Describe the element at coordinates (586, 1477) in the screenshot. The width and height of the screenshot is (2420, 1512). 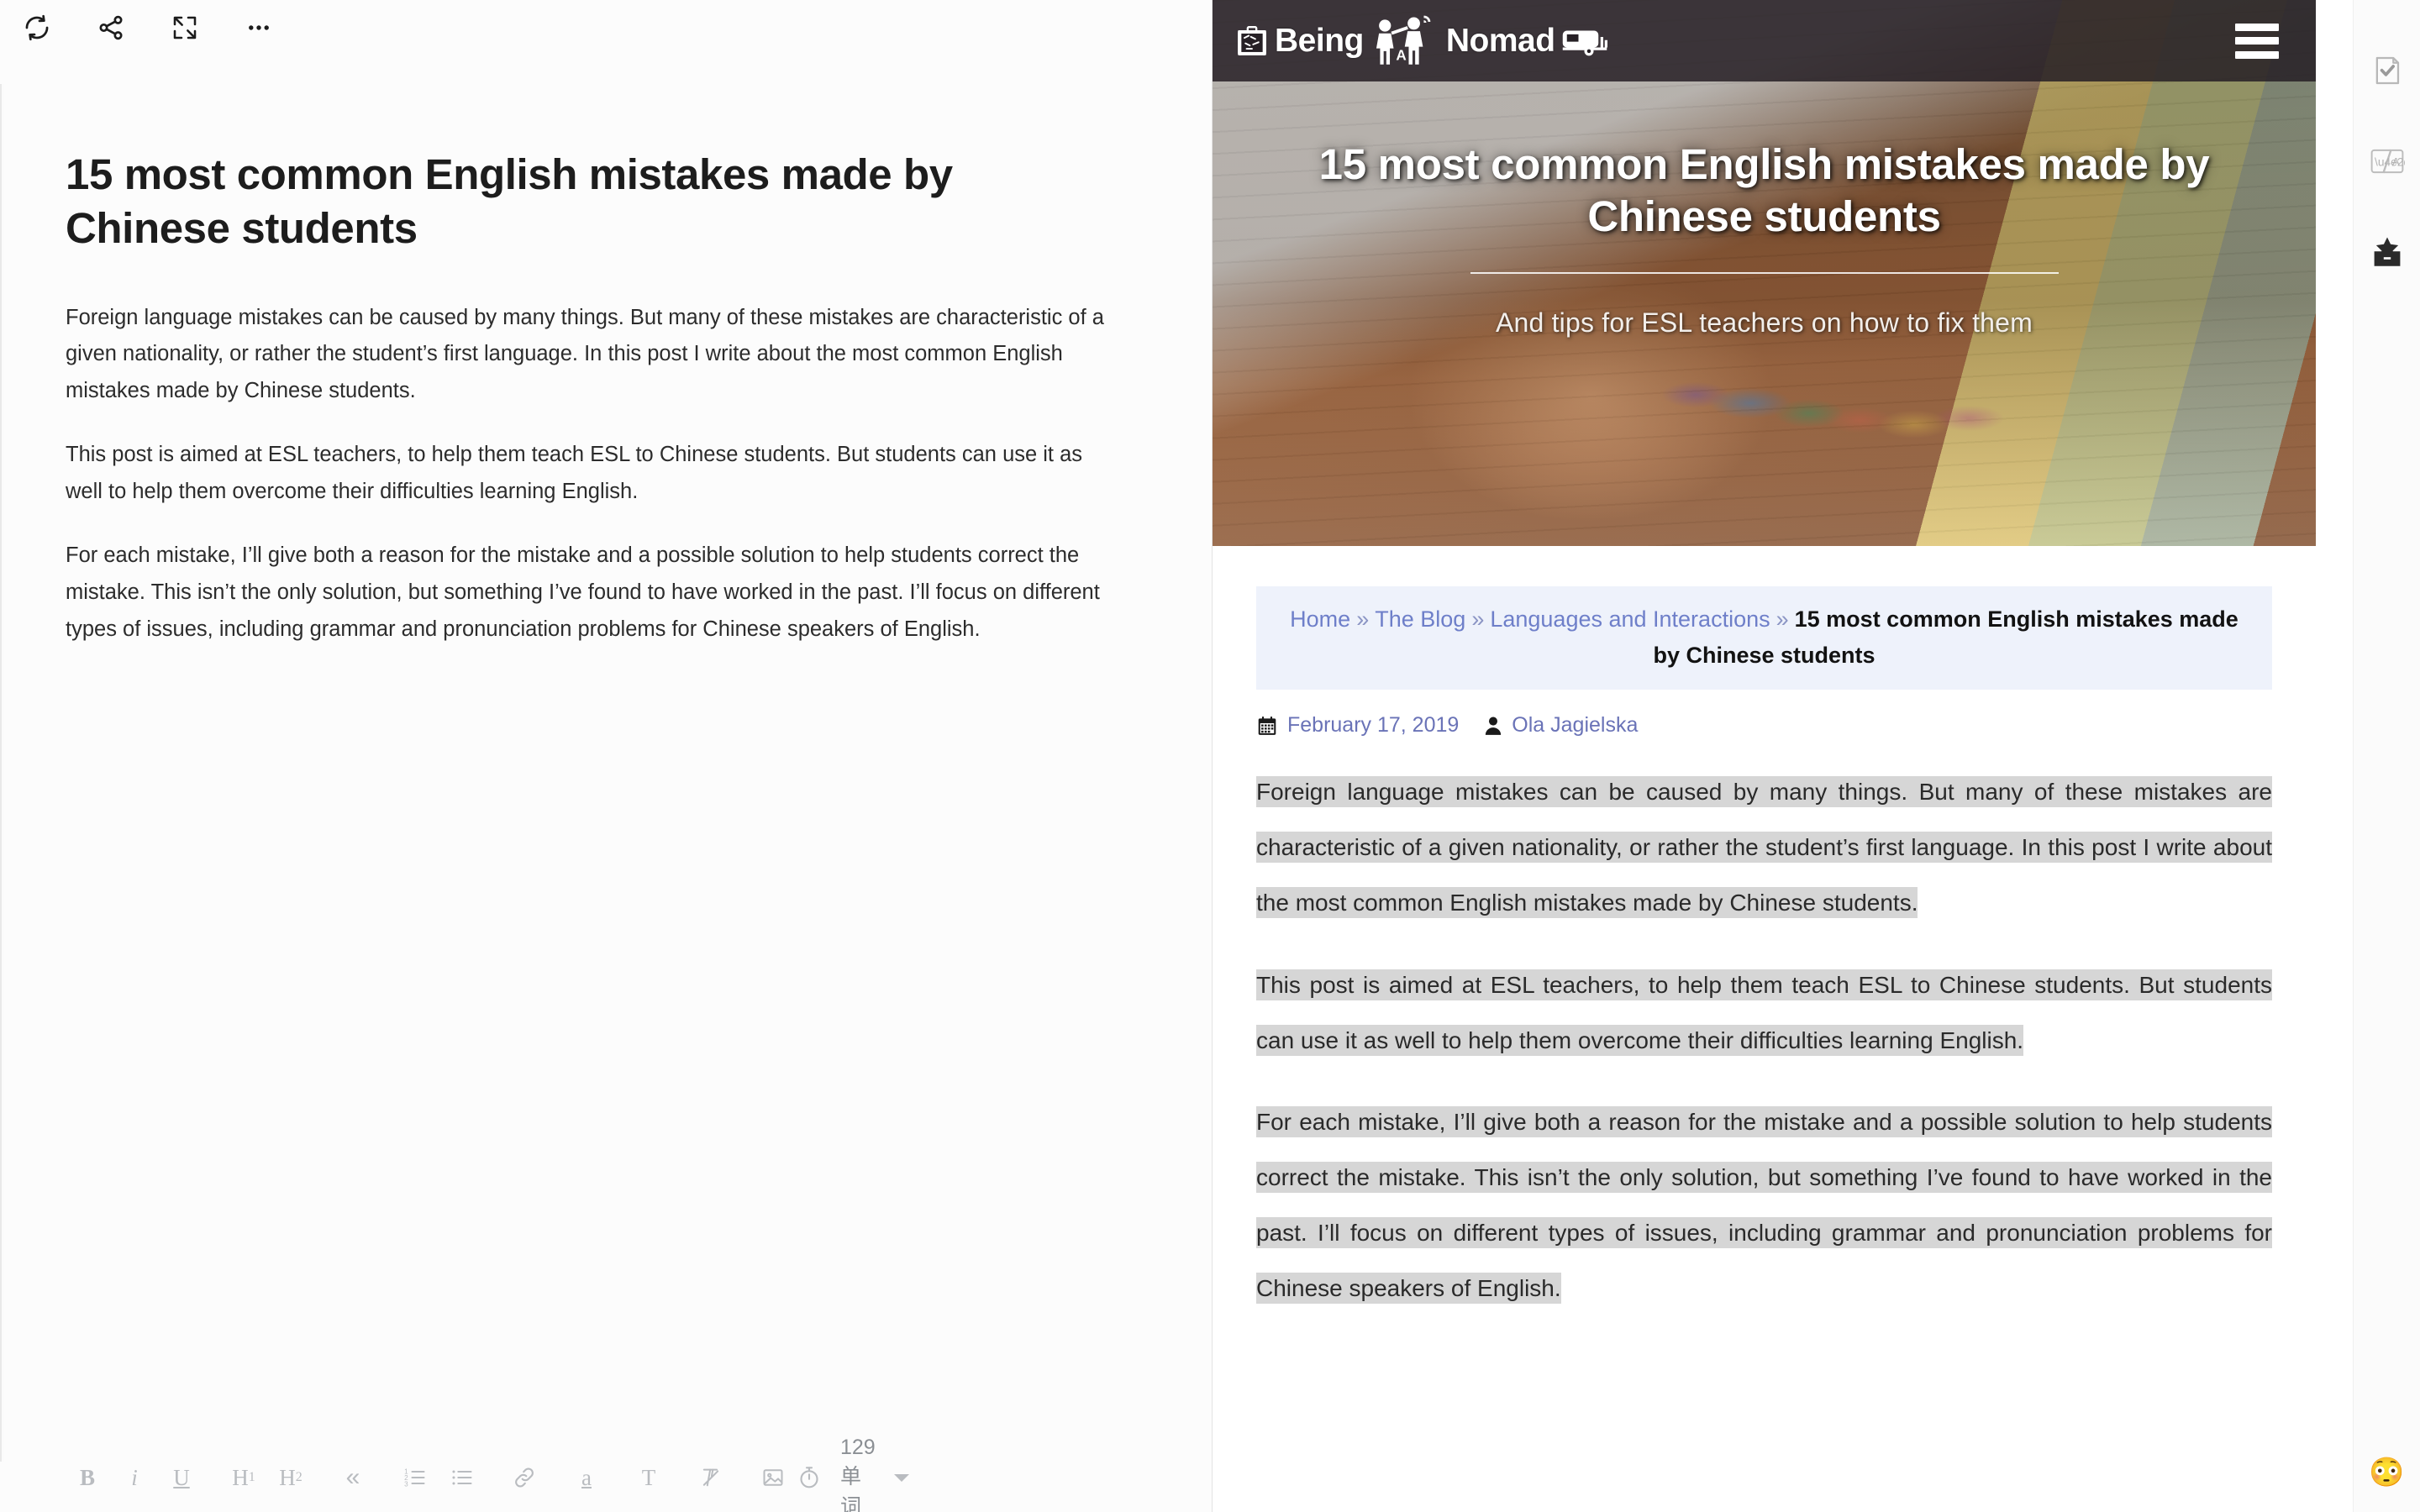
I see `highlight-button: a` at that location.